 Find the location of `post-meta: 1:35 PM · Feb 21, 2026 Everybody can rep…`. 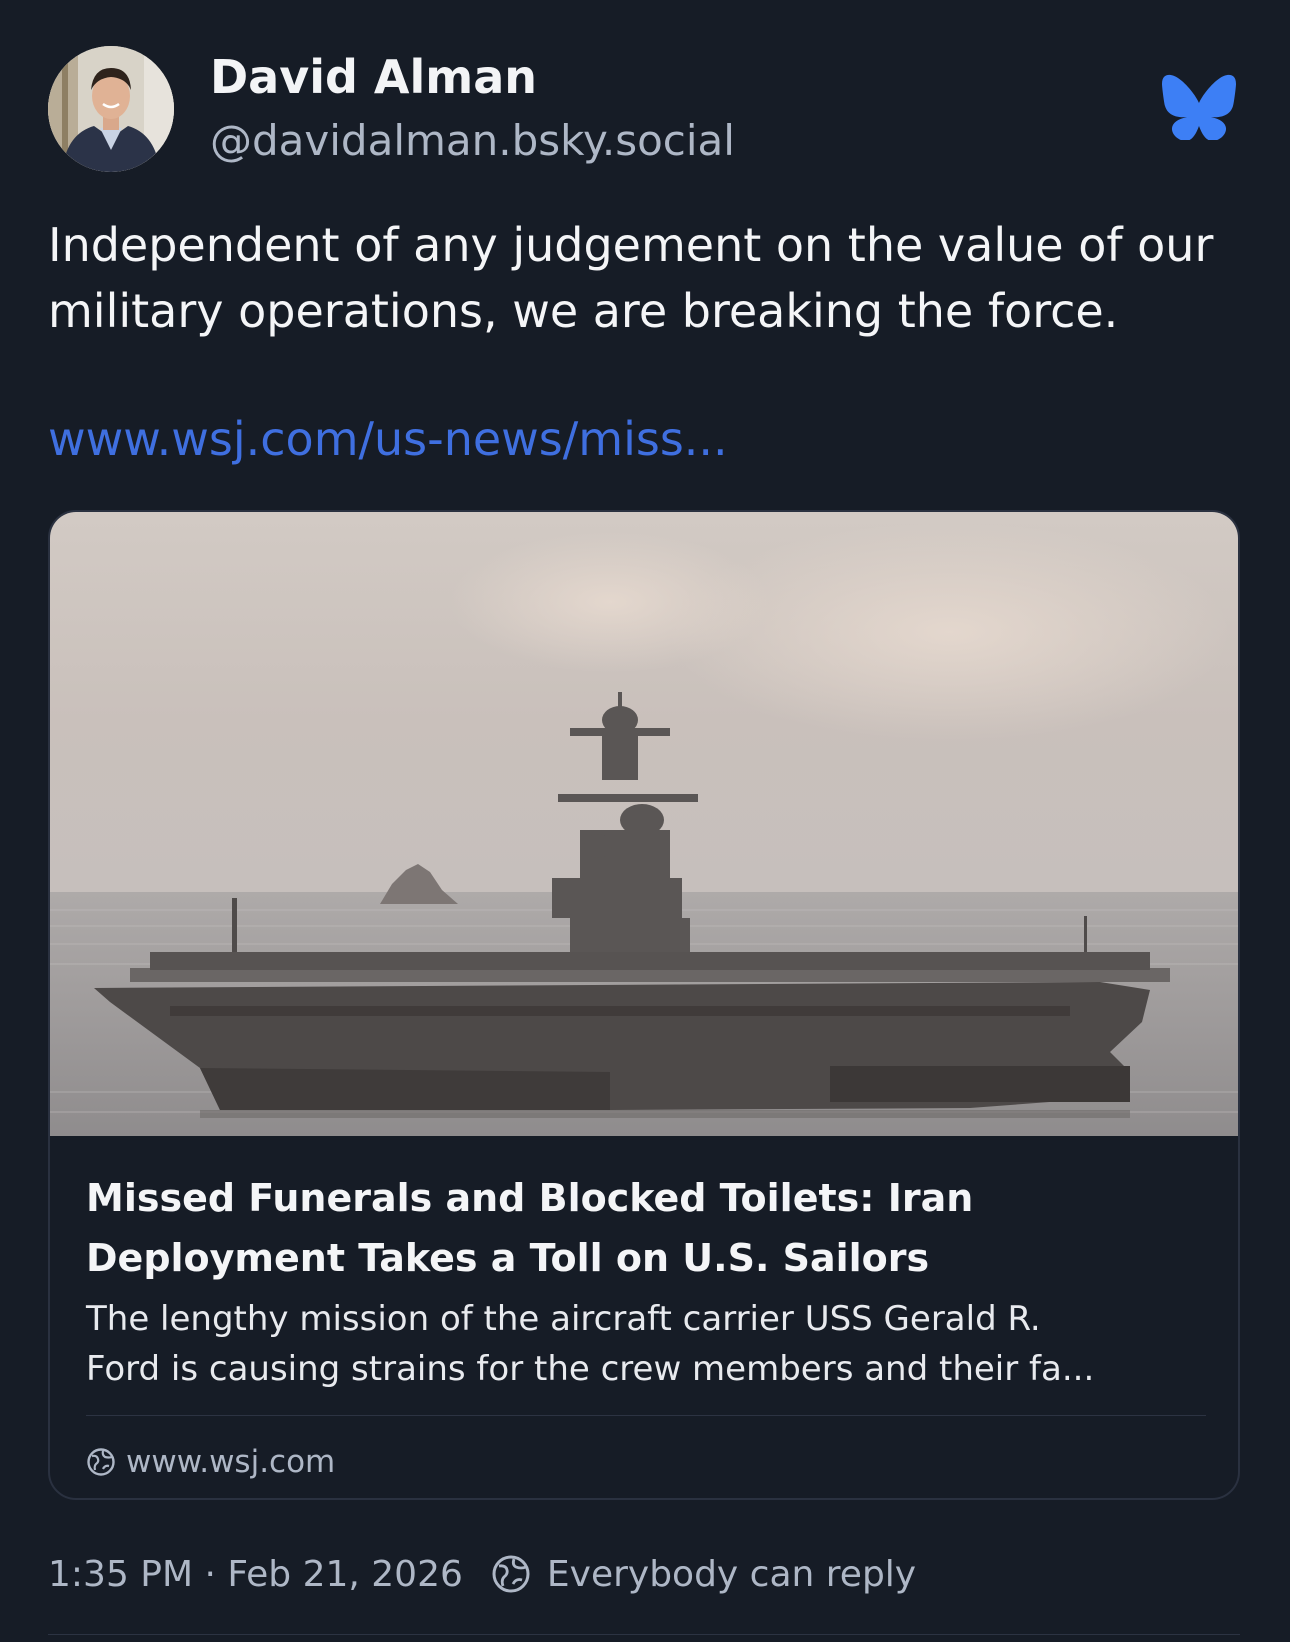

post-meta: 1:35 PM · Feb 21, 2026 Everybody can rep… is located at coordinates (482, 1574).